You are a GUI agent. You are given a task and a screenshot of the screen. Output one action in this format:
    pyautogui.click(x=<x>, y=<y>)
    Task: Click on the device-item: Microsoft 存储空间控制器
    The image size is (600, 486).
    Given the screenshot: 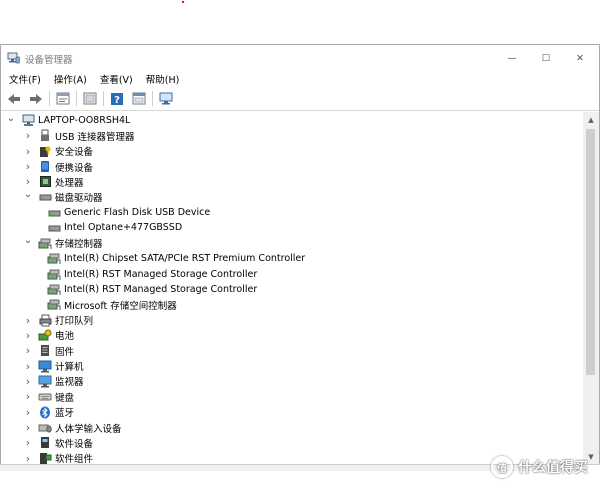 What is the action you would take?
    pyautogui.click(x=107, y=304)
    